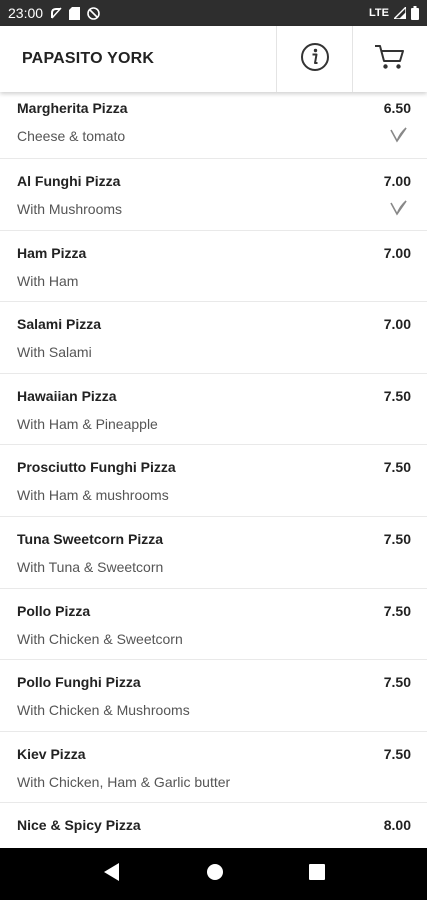  What do you see at coordinates (397, 825) in the screenshot?
I see `item-price: 8.00` at bounding box center [397, 825].